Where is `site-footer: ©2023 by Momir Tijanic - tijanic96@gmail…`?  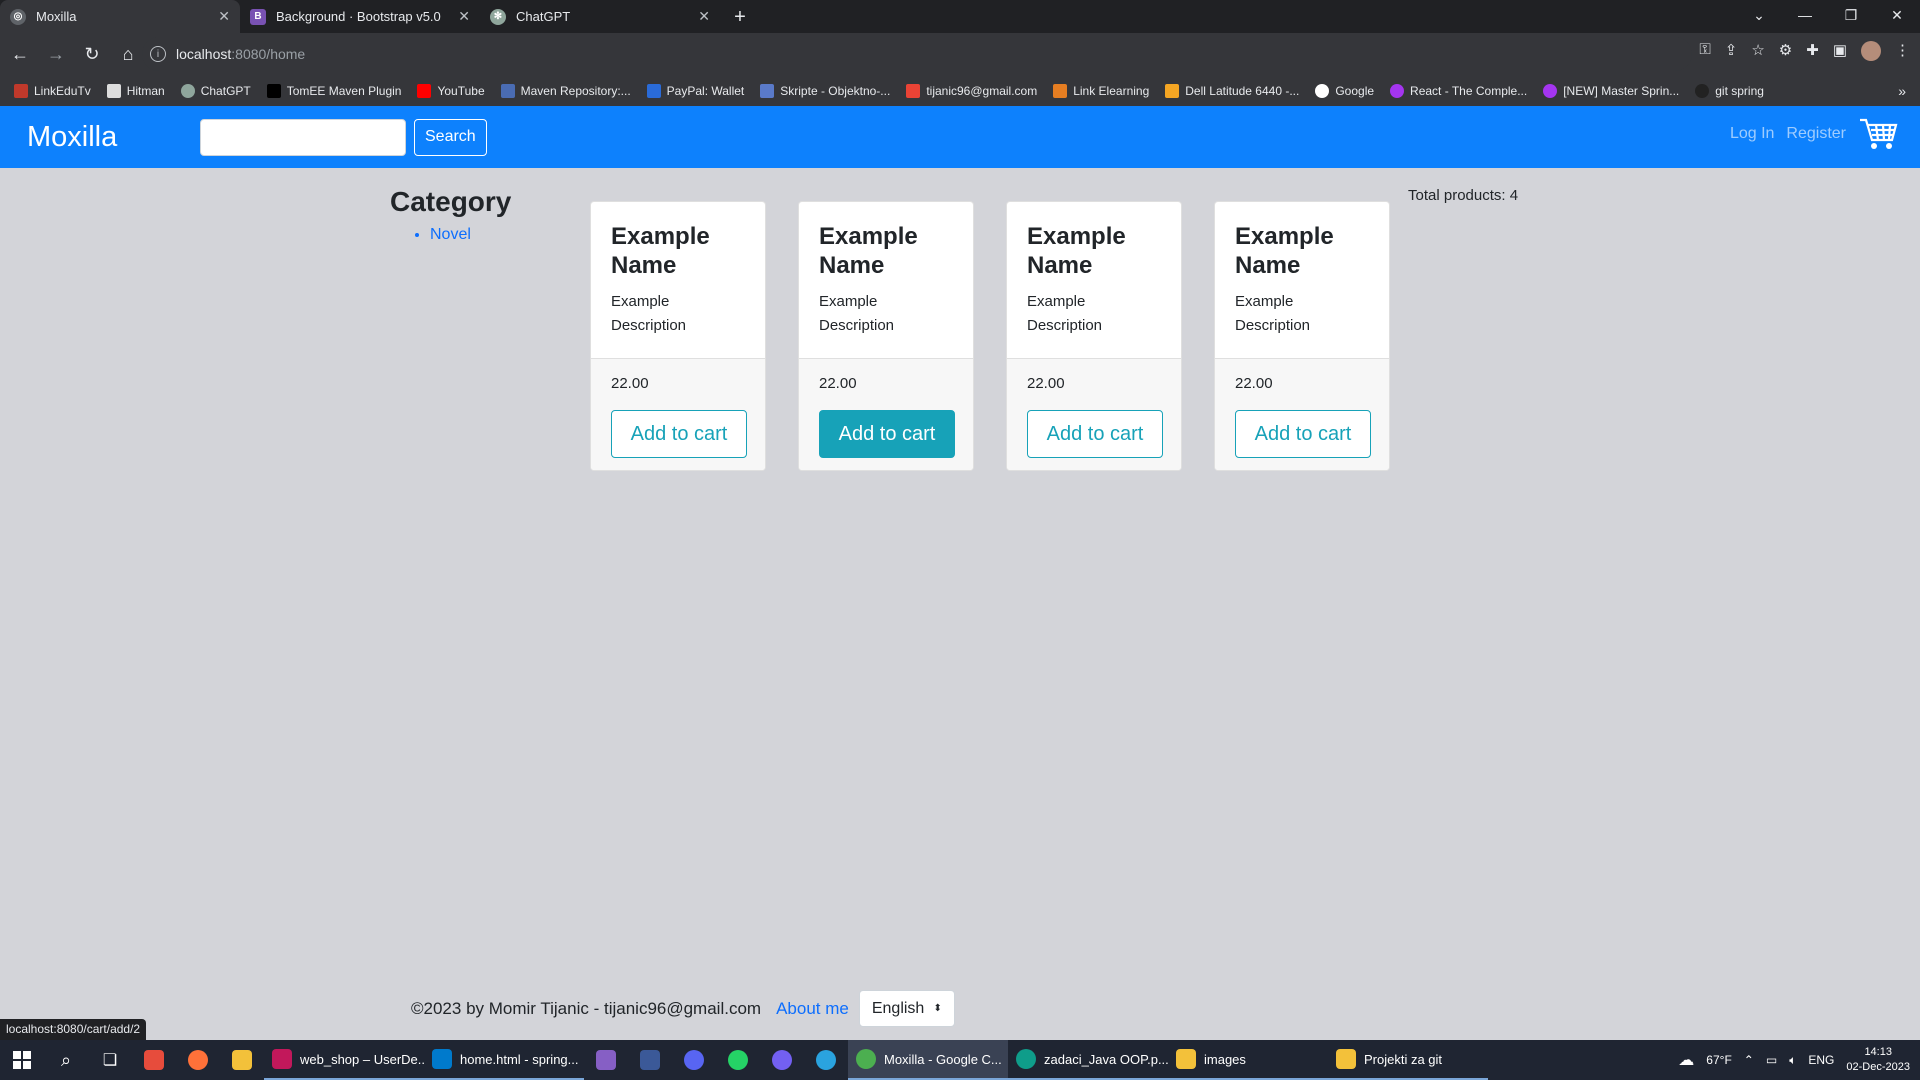
site-footer: ©2023 by Momir Tijanic - tijanic96@gmail… is located at coordinates (683, 1008).